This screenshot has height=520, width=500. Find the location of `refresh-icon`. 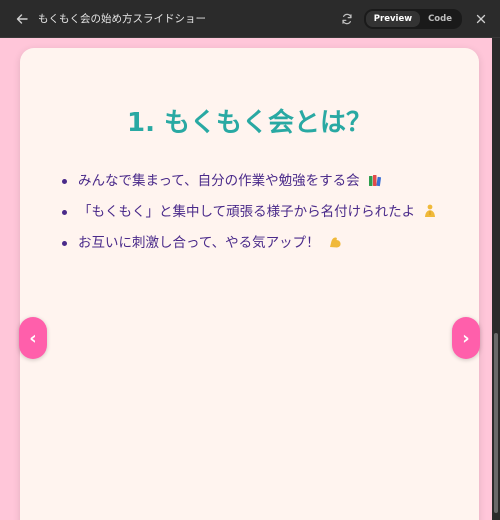

refresh-icon is located at coordinates (347, 18).